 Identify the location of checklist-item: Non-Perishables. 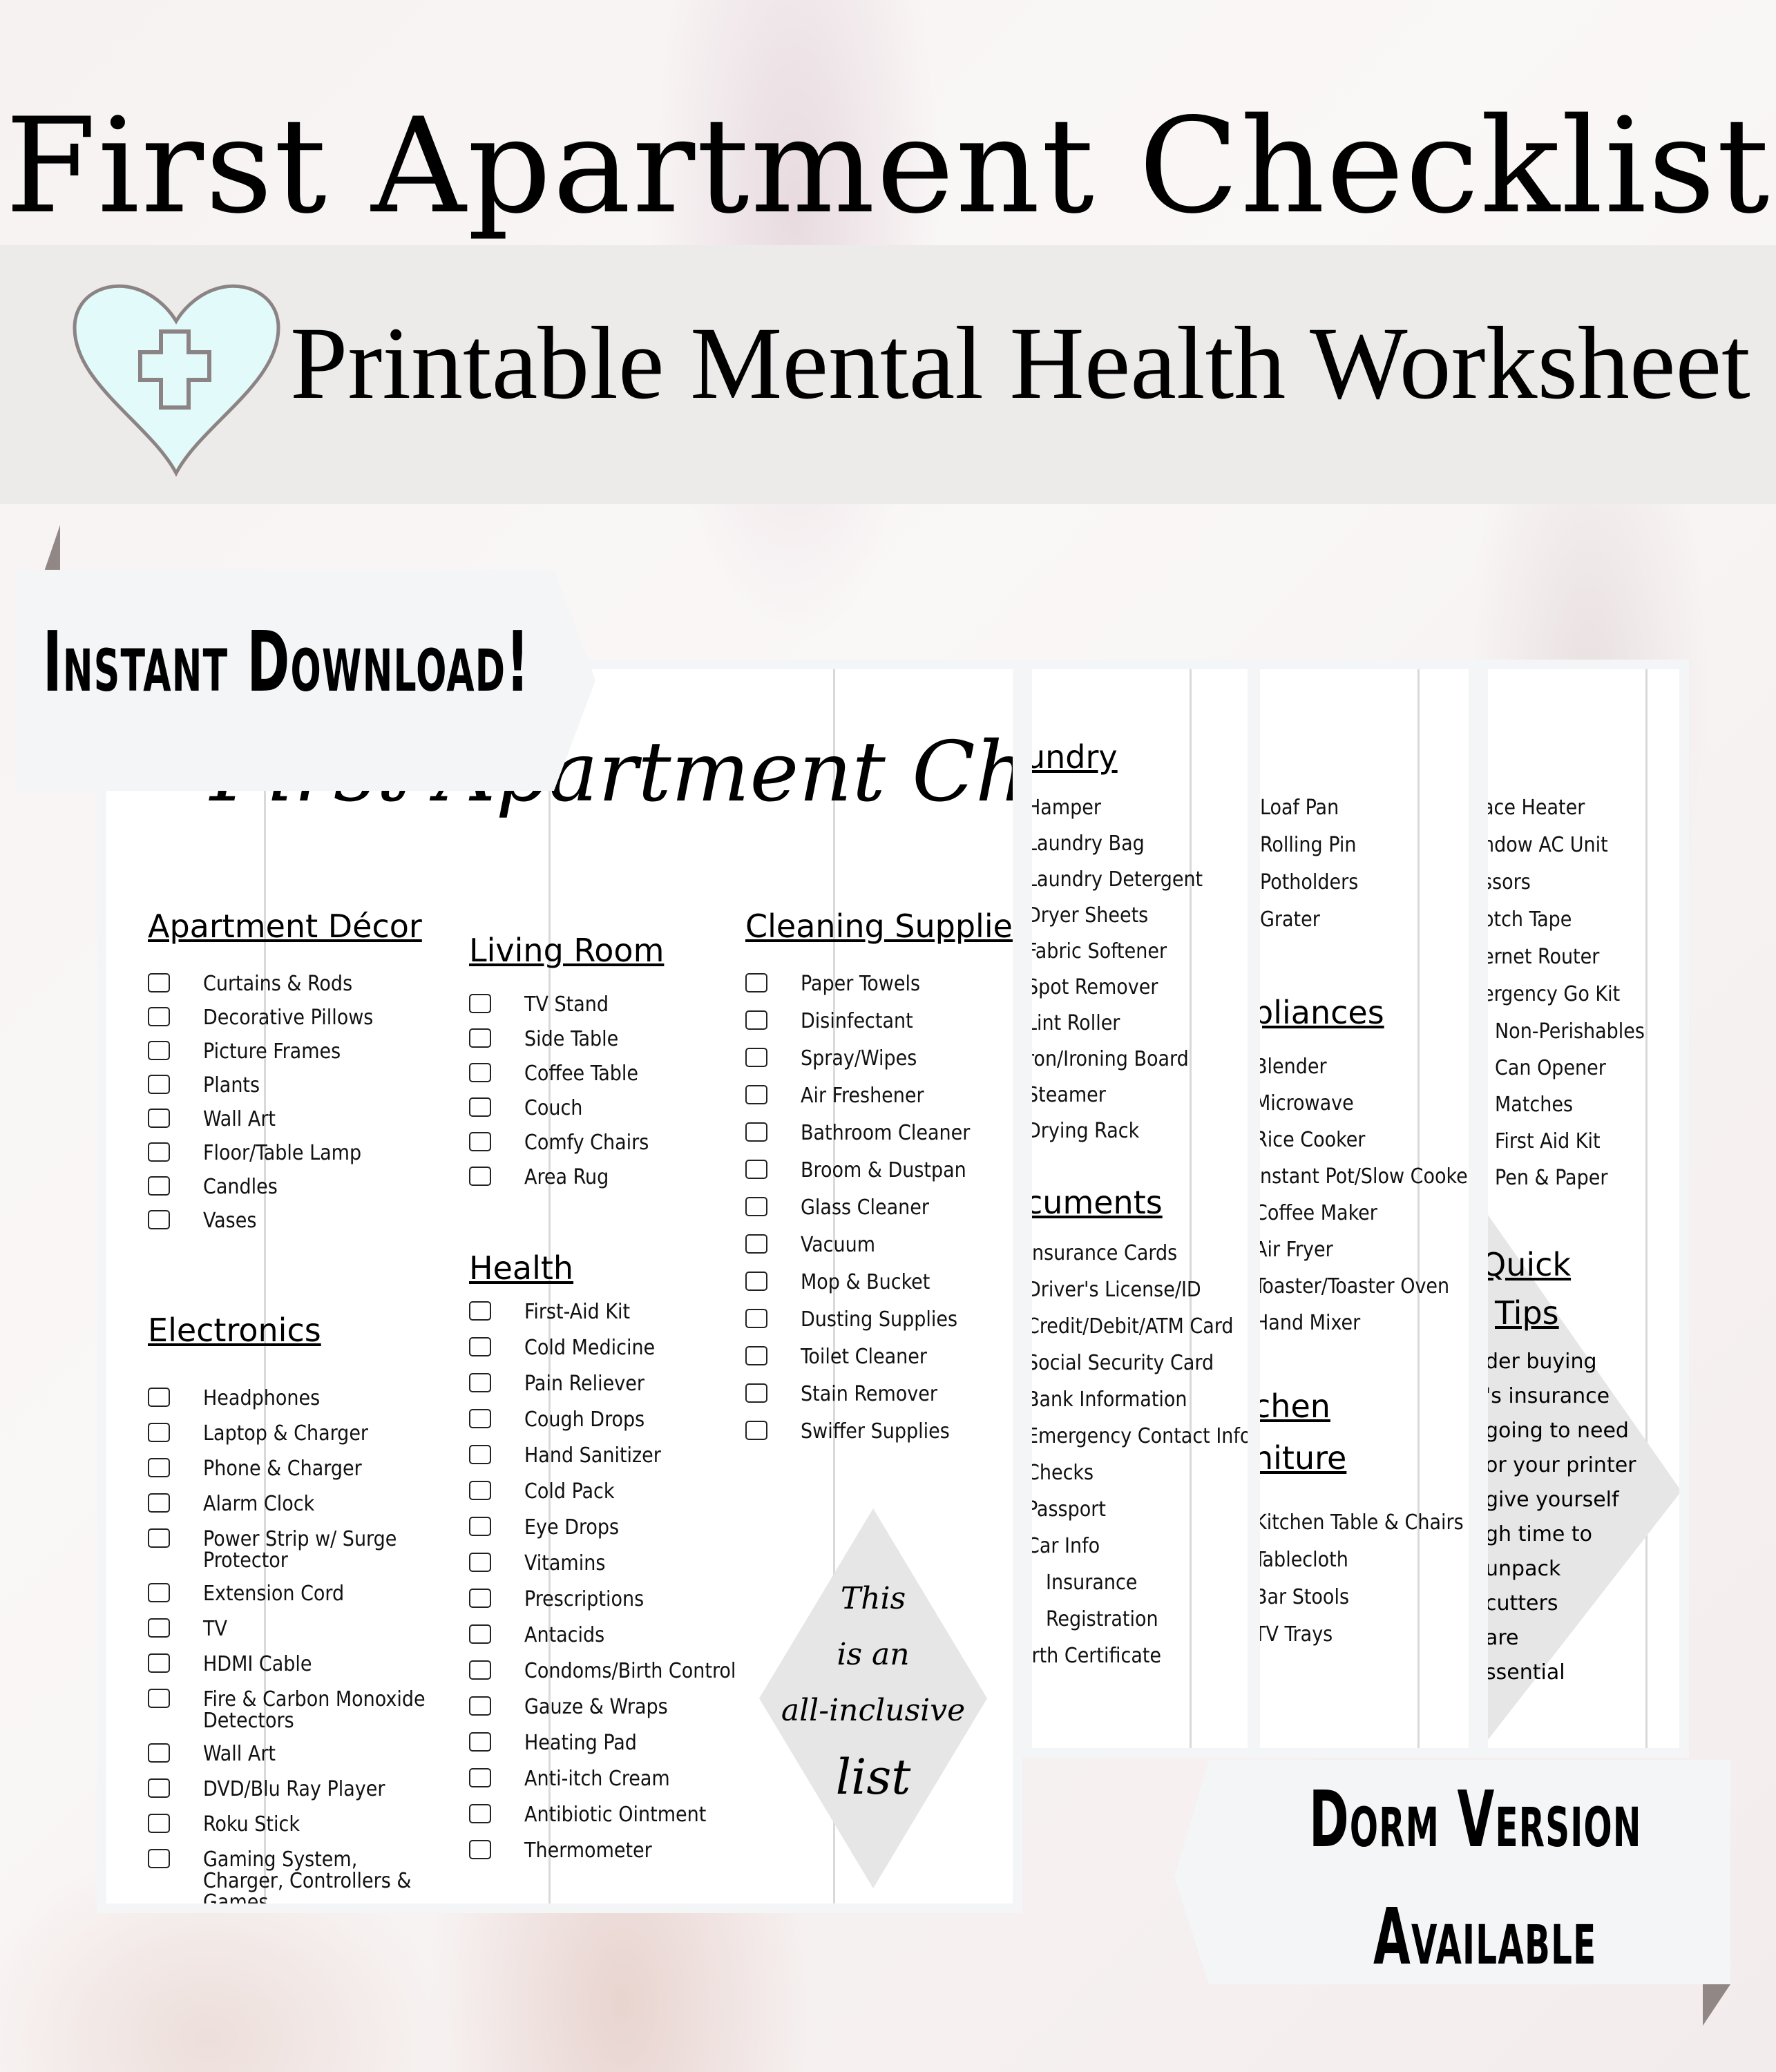
(1570, 1031).